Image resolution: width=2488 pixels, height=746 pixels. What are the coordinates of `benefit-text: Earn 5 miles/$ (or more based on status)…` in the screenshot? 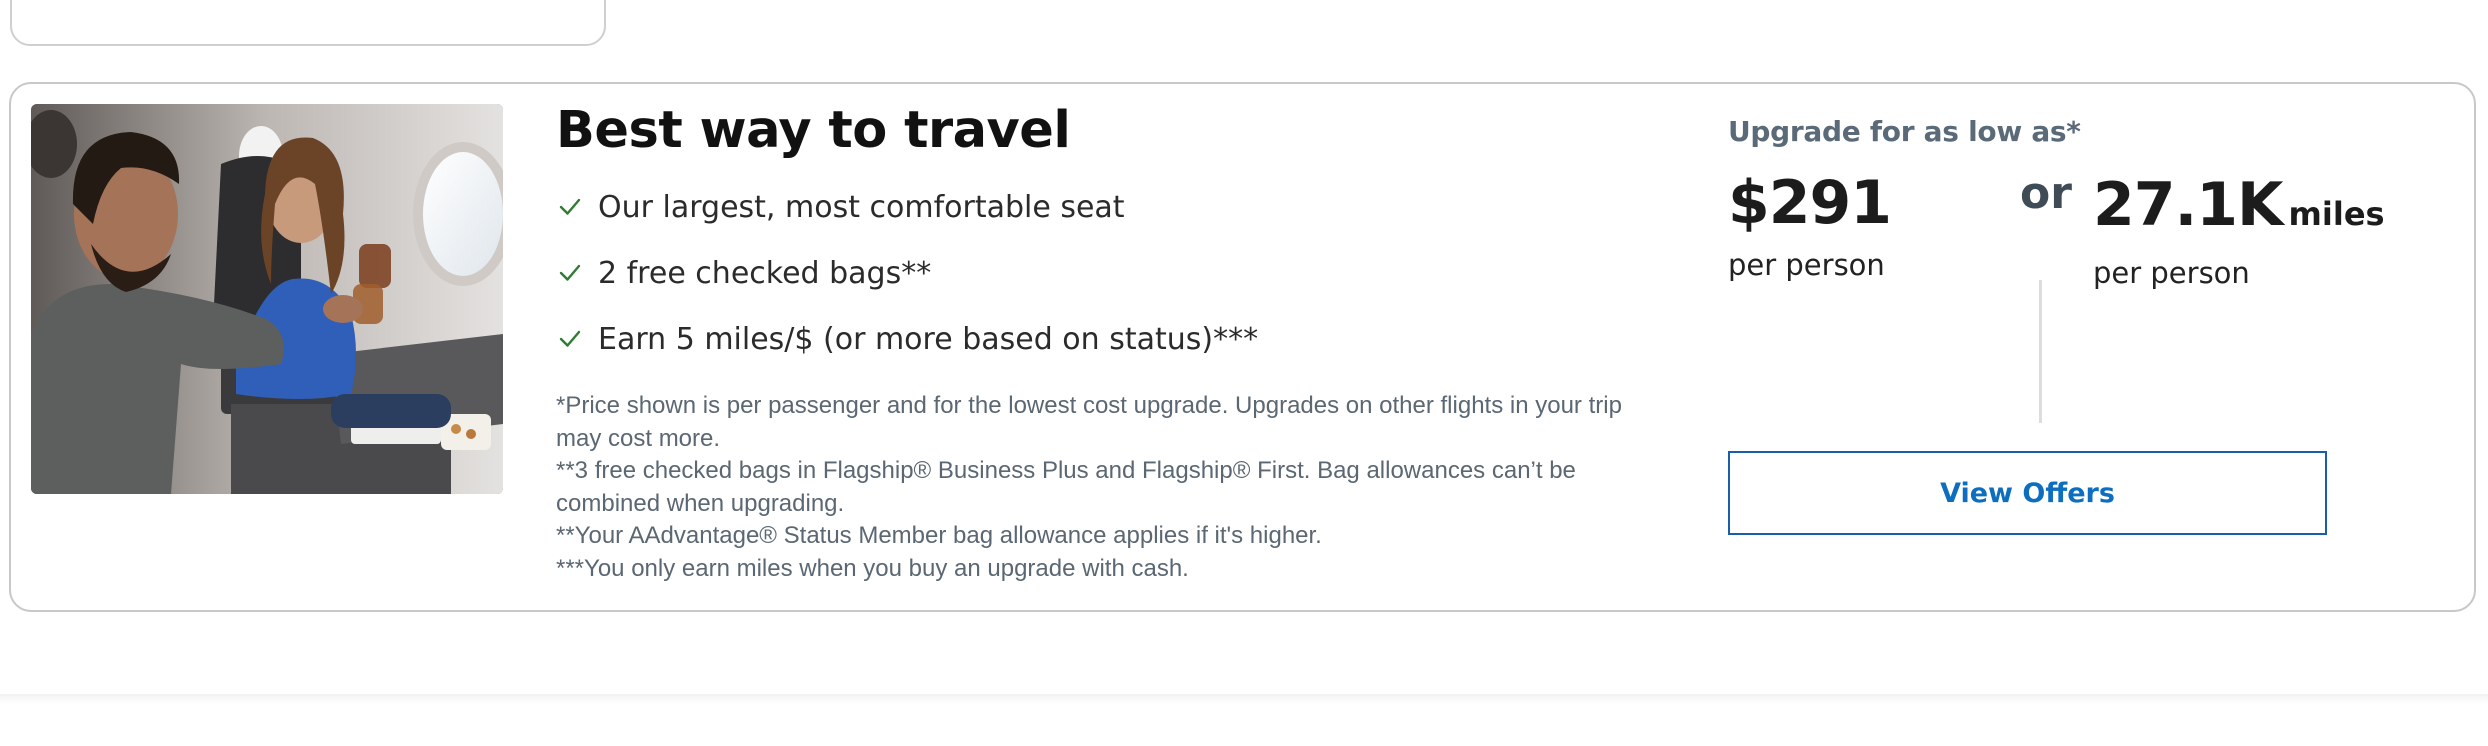 It's located at (928, 339).